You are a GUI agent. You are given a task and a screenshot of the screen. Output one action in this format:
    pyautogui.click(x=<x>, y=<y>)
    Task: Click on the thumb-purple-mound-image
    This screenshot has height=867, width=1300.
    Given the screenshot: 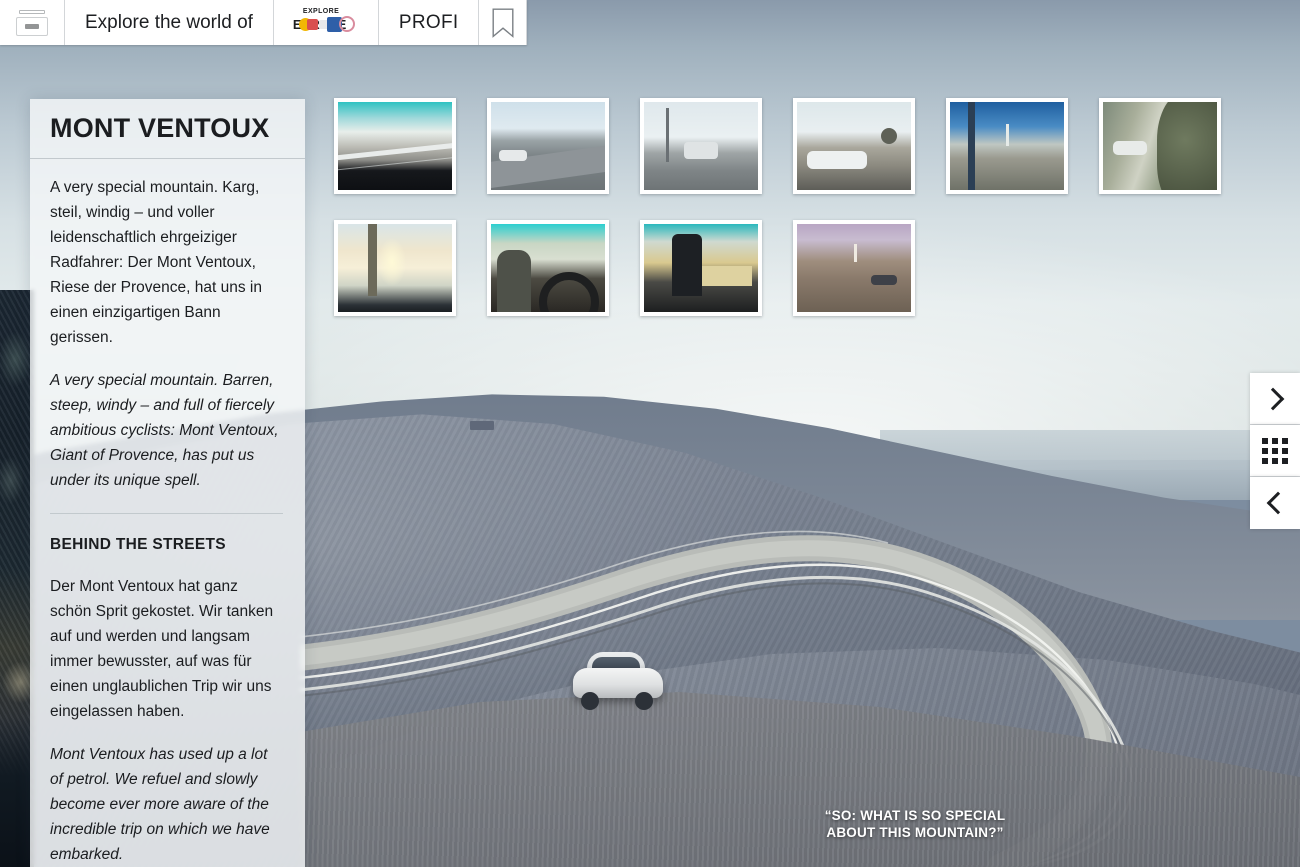 What is the action you would take?
    pyautogui.click(x=854, y=268)
    